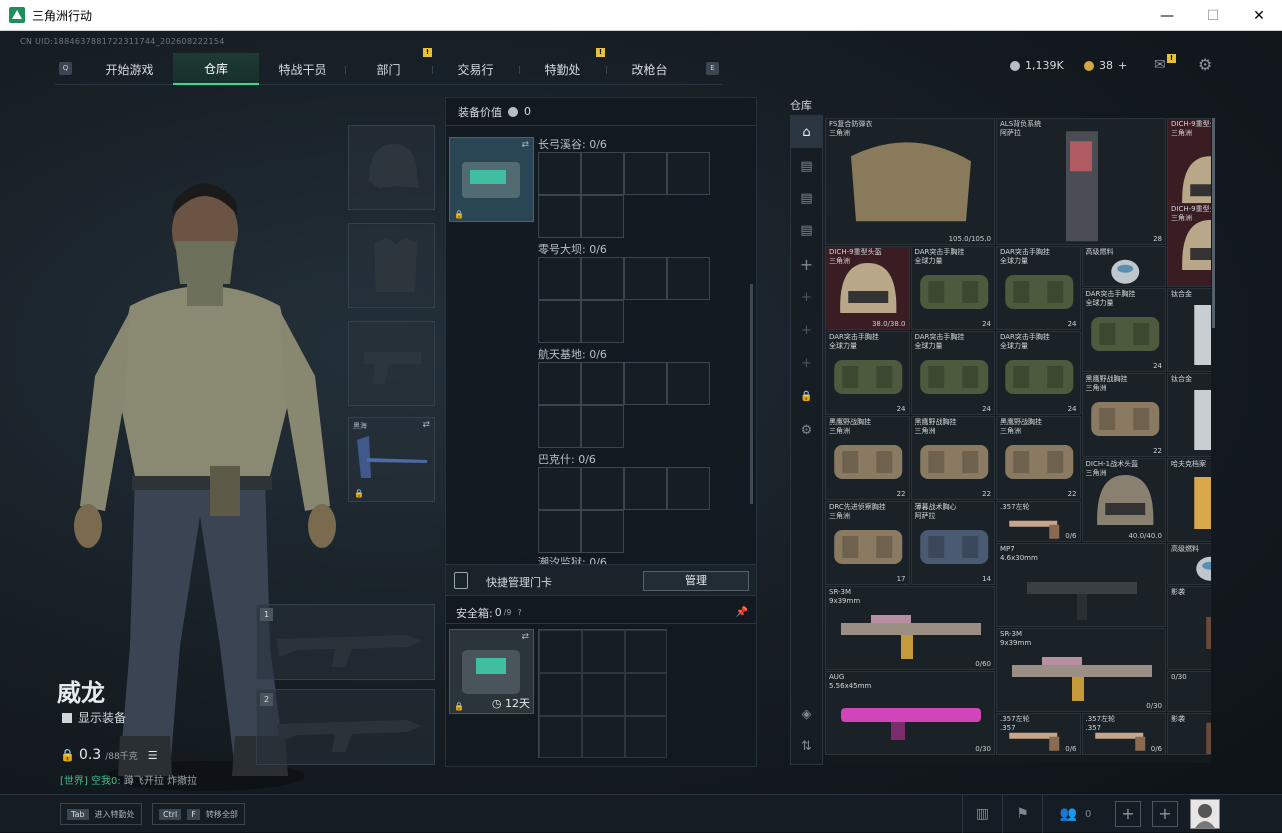  I want to click on tab-hint: Tab 进入特勤处, so click(101, 814).